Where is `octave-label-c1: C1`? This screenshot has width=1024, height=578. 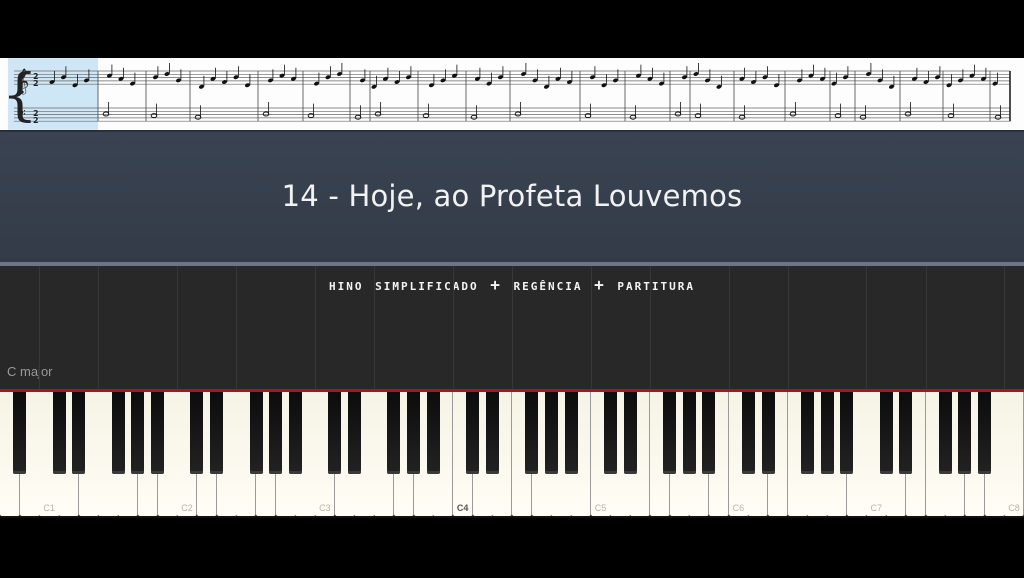 octave-label-c1: C1 is located at coordinates (49, 508).